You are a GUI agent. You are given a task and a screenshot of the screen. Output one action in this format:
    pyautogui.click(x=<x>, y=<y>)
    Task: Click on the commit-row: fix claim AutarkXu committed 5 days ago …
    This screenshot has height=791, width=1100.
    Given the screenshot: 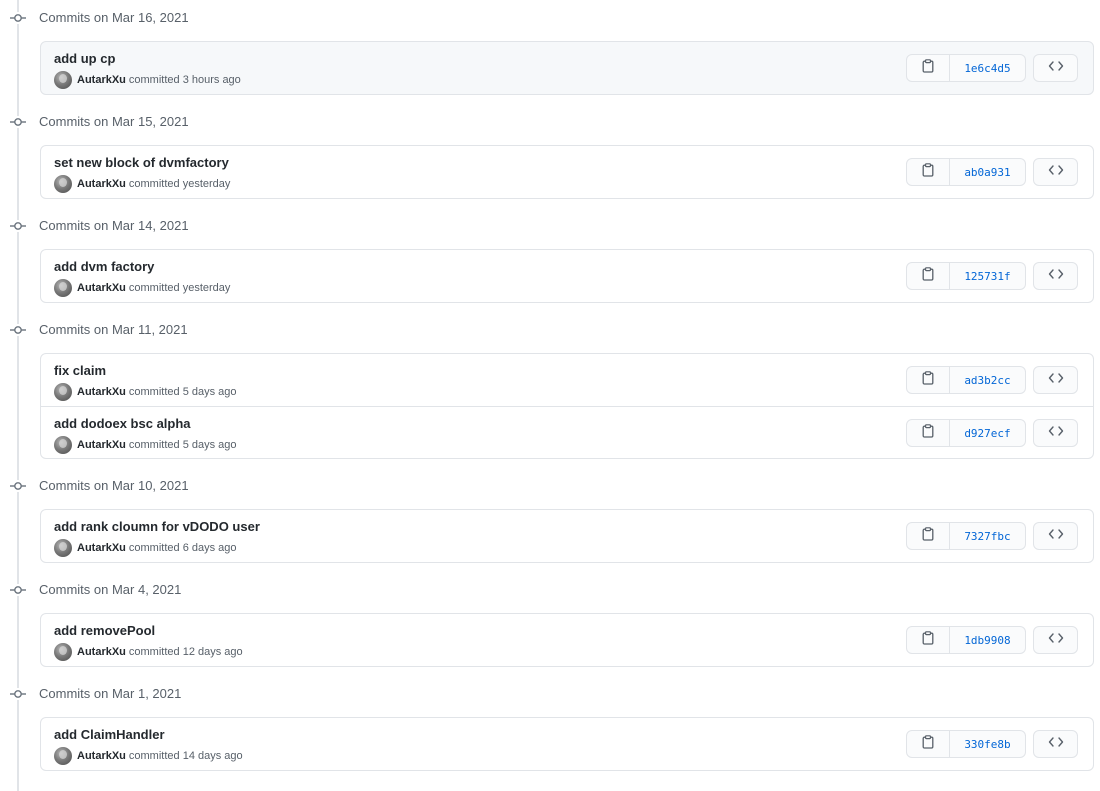 What is the action you would take?
    pyautogui.click(x=567, y=380)
    